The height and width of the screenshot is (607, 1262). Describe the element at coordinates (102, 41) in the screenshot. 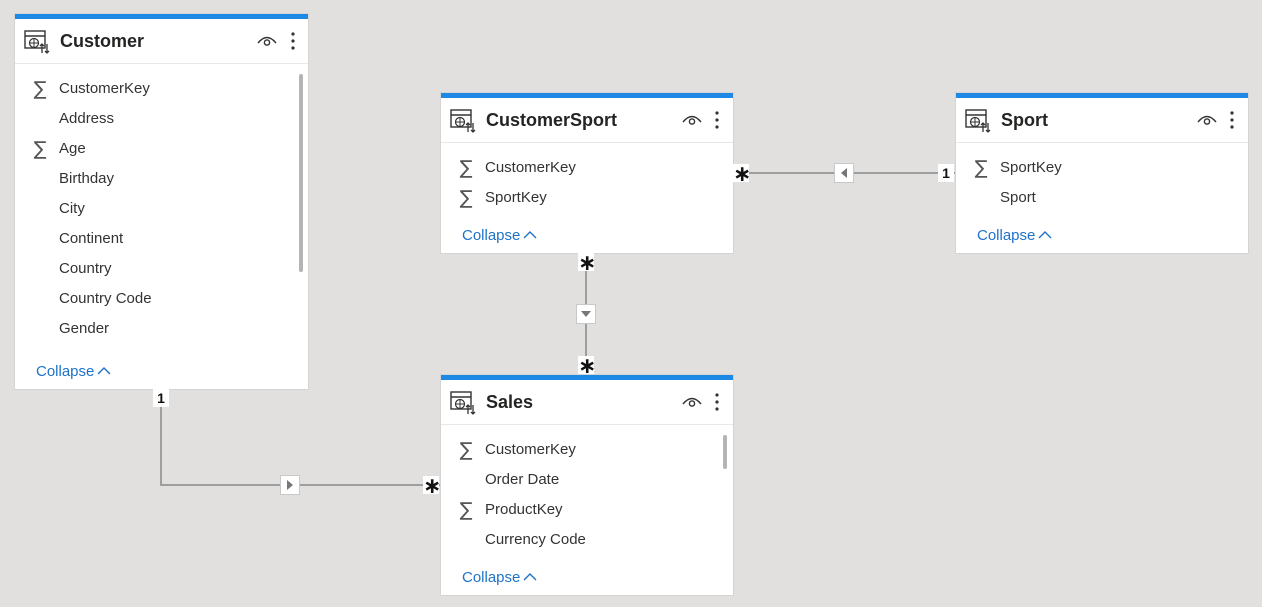

I see `table-title: Customer` at that location.